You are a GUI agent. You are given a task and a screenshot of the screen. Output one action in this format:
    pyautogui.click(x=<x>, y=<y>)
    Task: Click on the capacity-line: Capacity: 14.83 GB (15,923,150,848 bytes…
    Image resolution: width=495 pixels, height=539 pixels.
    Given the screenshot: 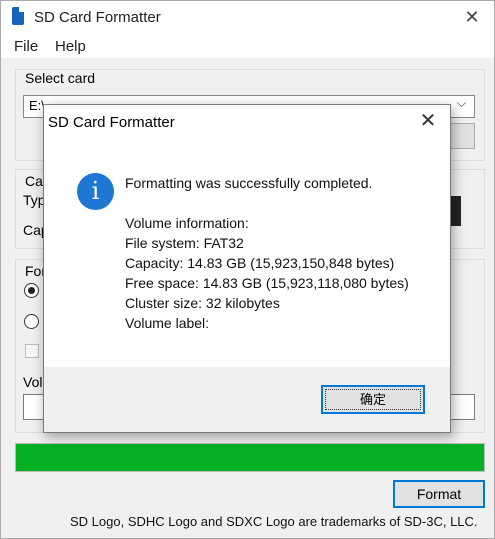 What is the action you would take?
    pyautogui.click(x=260, y=263)
    